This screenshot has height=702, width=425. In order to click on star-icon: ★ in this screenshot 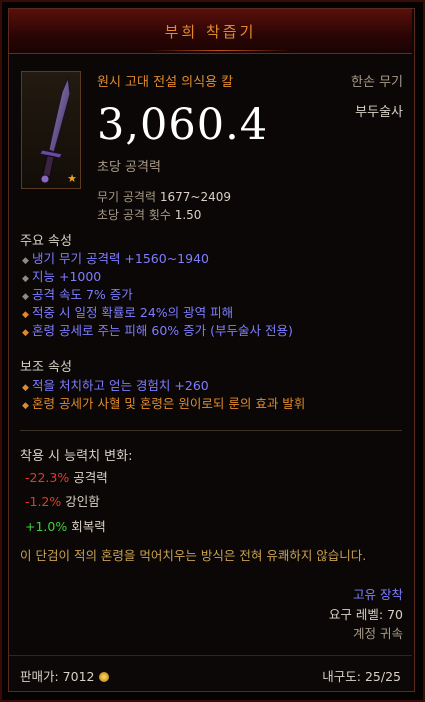, I will do `click(72, 178)`.